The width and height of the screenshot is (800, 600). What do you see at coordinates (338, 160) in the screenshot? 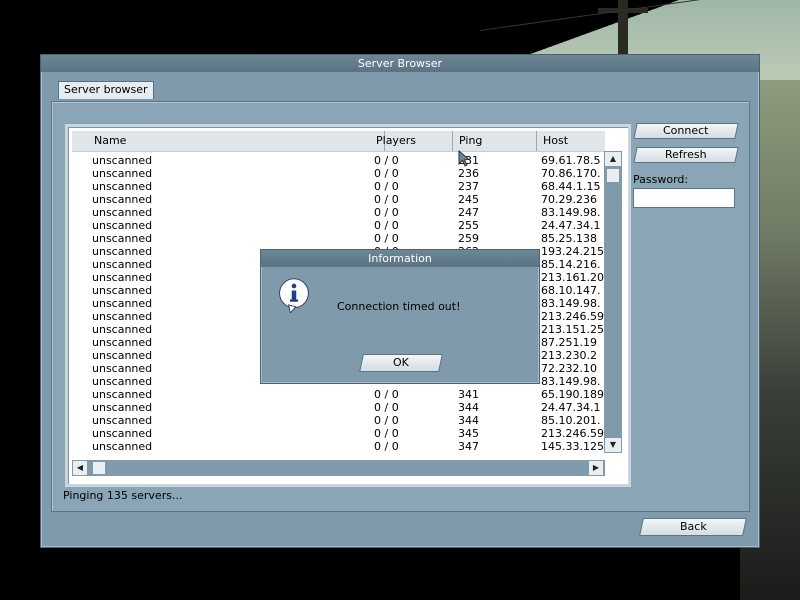
I see `table-row: unscanned 0 / 0 231 69.61.78.5` at bounding box center [338, 160].